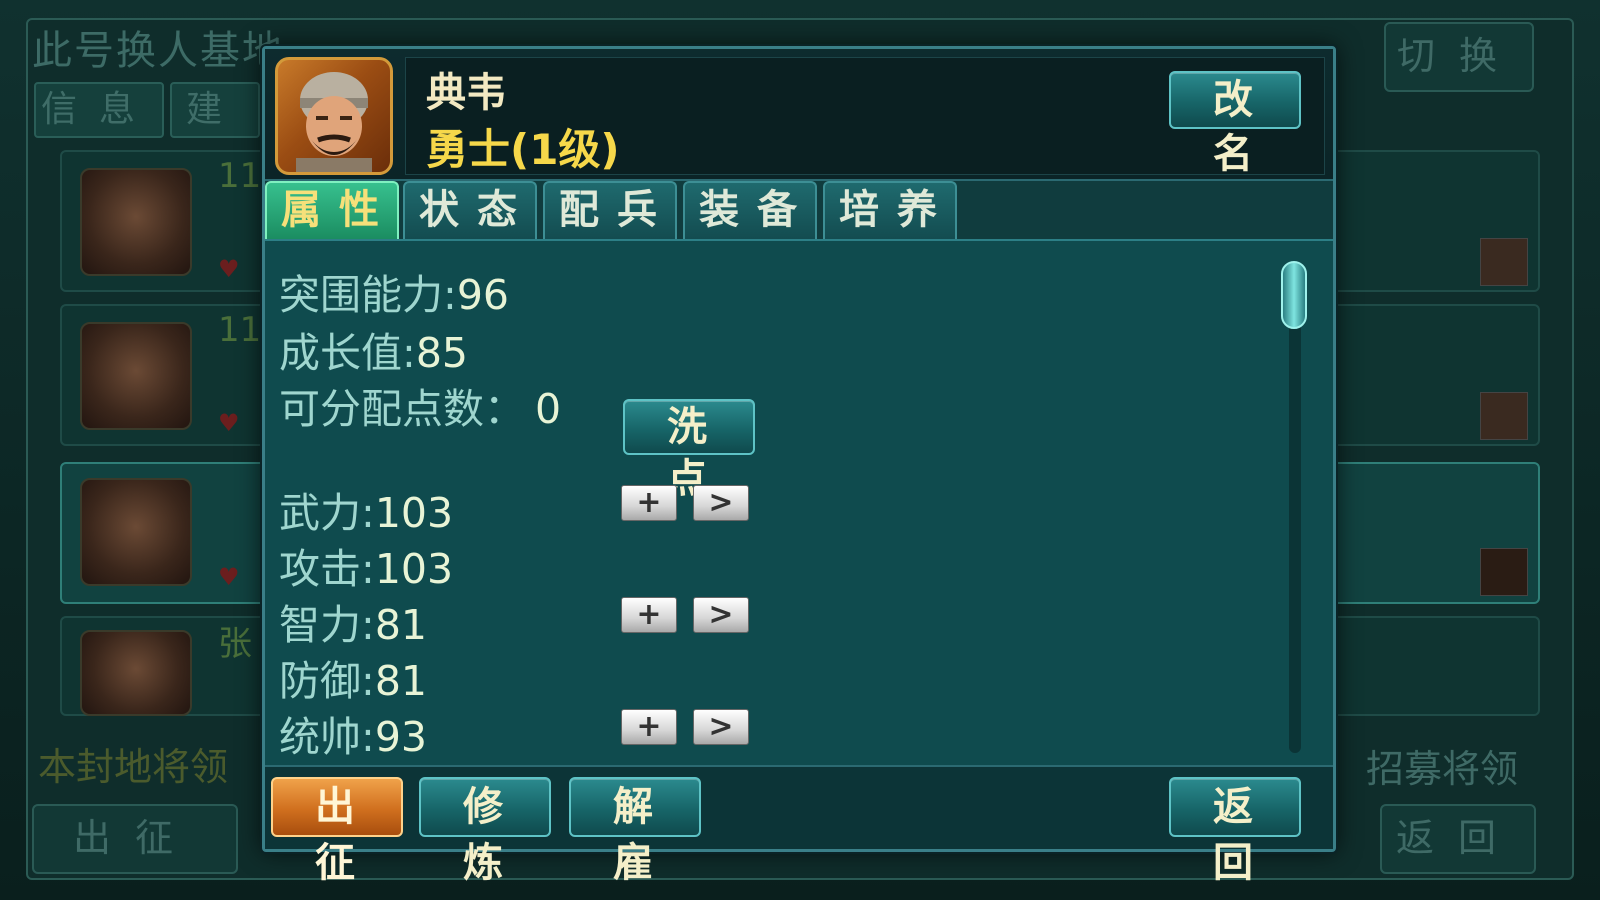 The image size is (1600, 900). Describe the element at coordinates (327, 625) in the screenshot. I see `stat-label: 智力:` at that location.